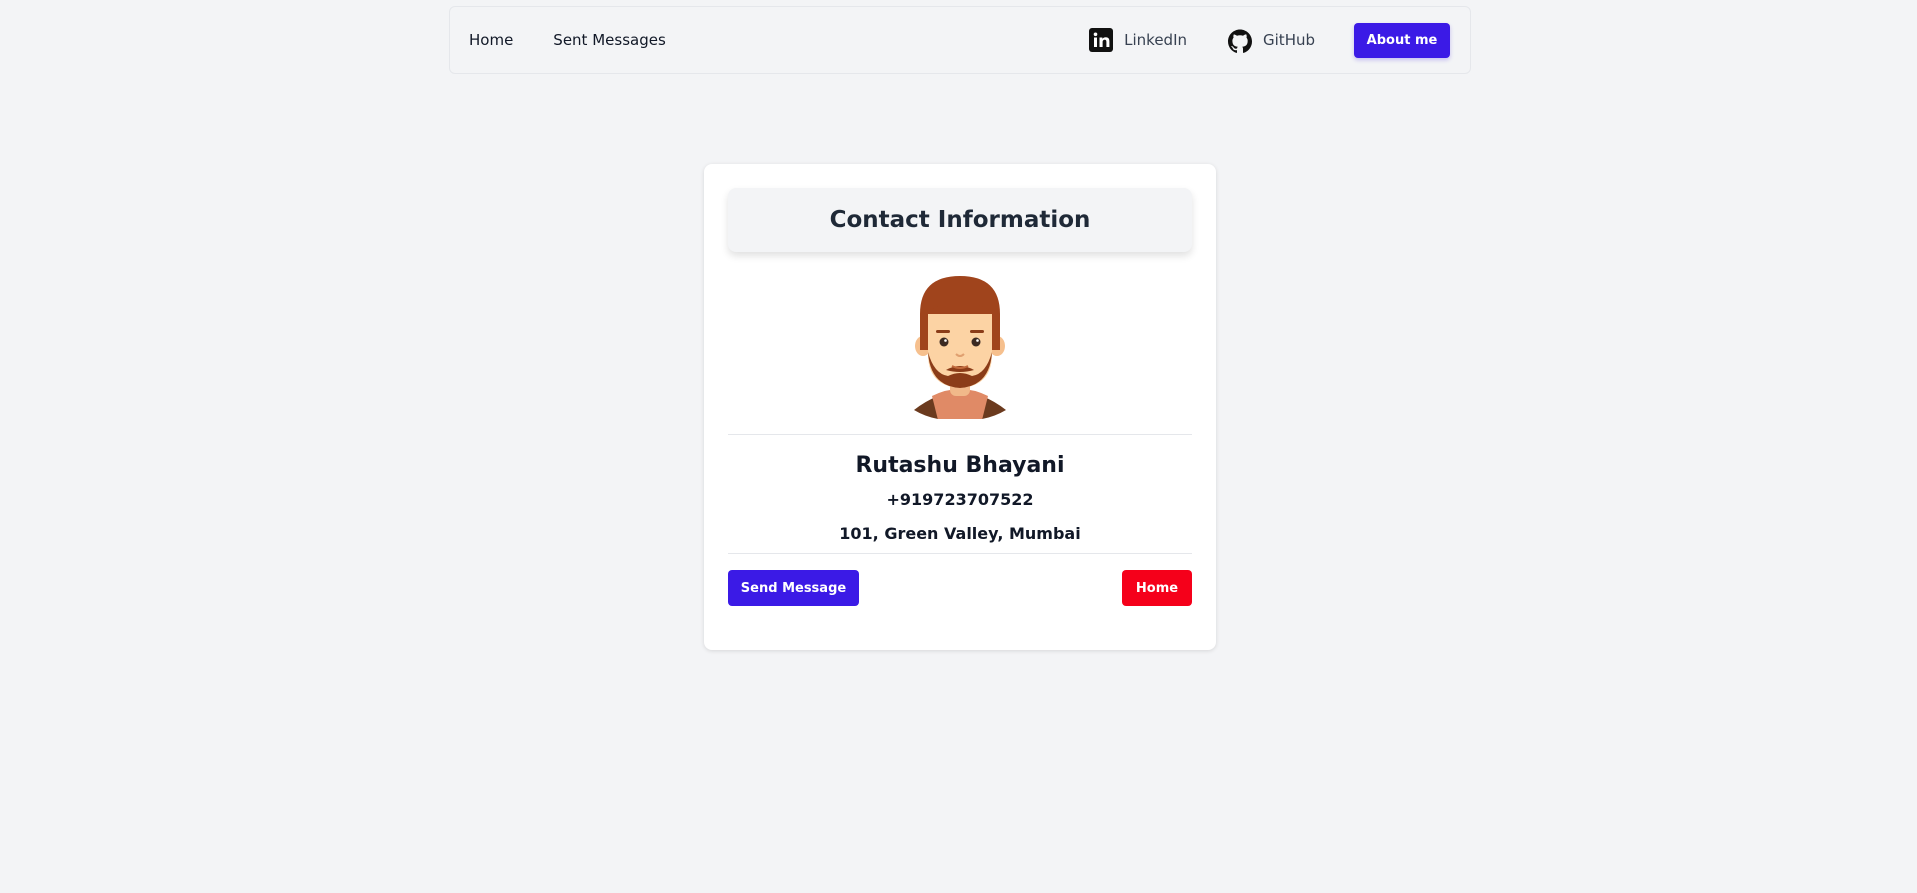  I want to click on card-actions: Send Message Home, so click(960, 580).